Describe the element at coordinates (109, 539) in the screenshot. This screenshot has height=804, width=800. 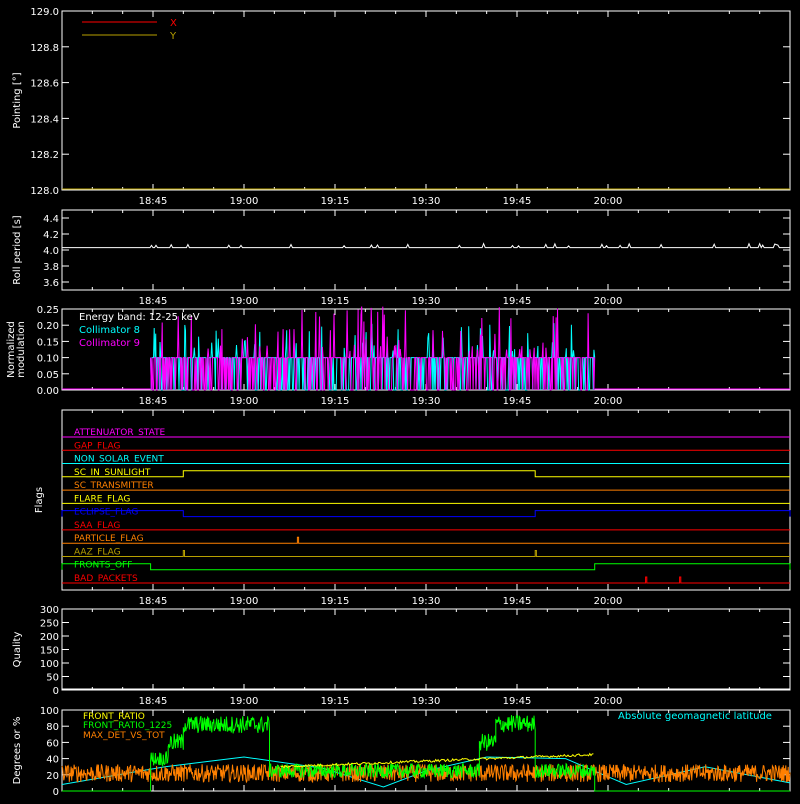
I see `flag-label: PARTICLE_FLAG` at that location.